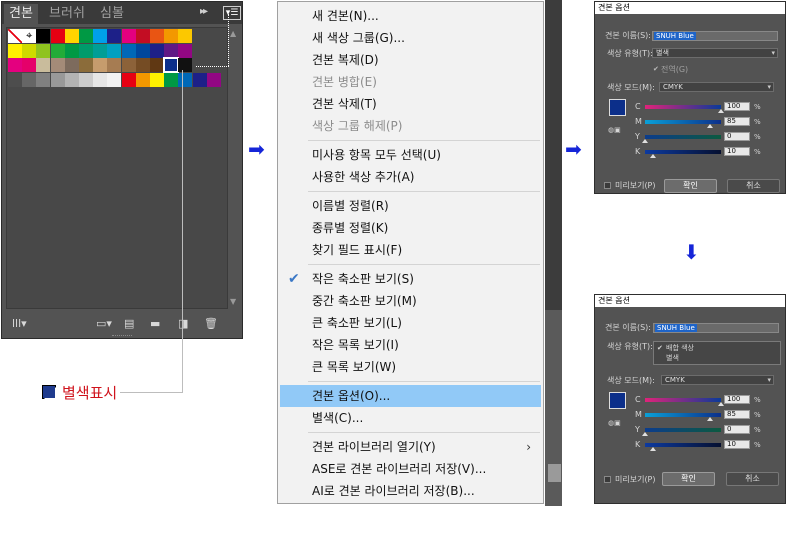 The height and width of the screenshot is (534, 790). I want to click on color-type-option: 별색, so click(717, 358).